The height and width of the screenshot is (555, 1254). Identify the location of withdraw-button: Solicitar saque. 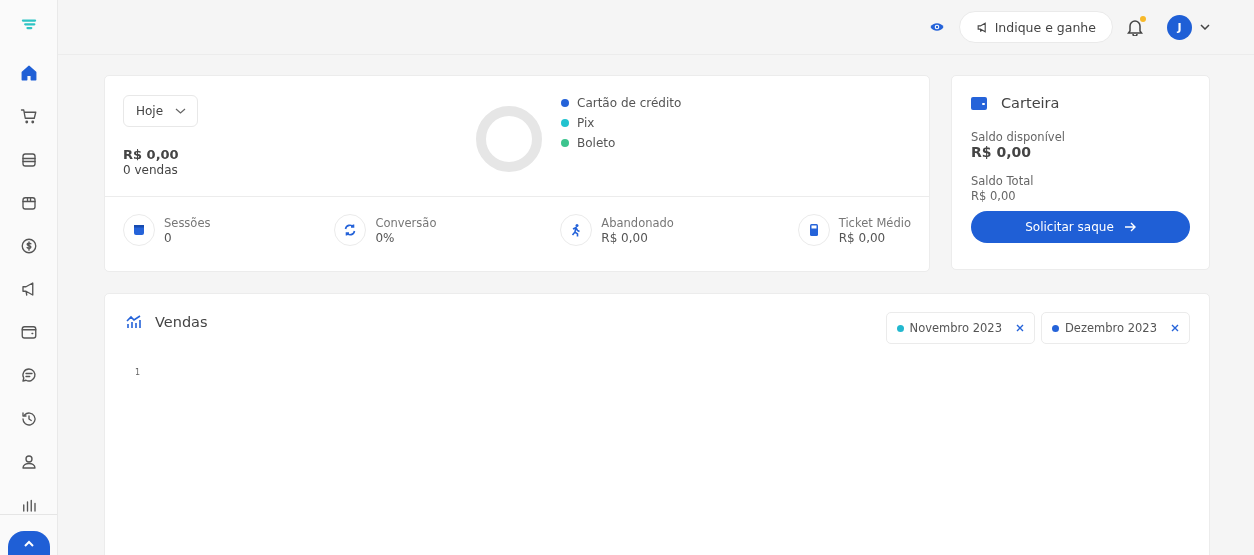
(1080, 227).